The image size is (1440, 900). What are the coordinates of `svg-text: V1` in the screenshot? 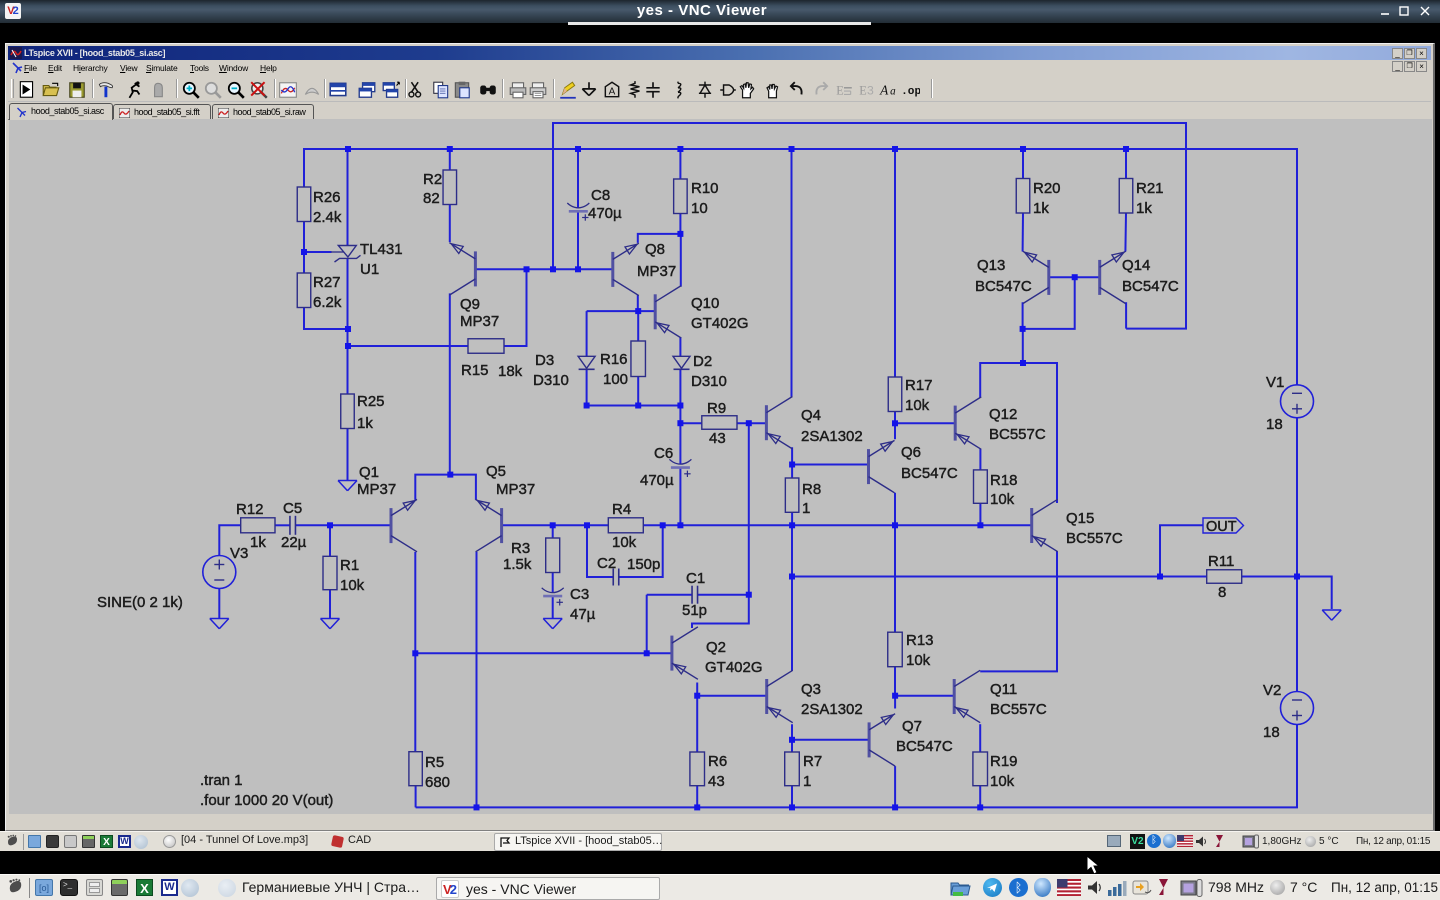 It's located at (1275, 382).